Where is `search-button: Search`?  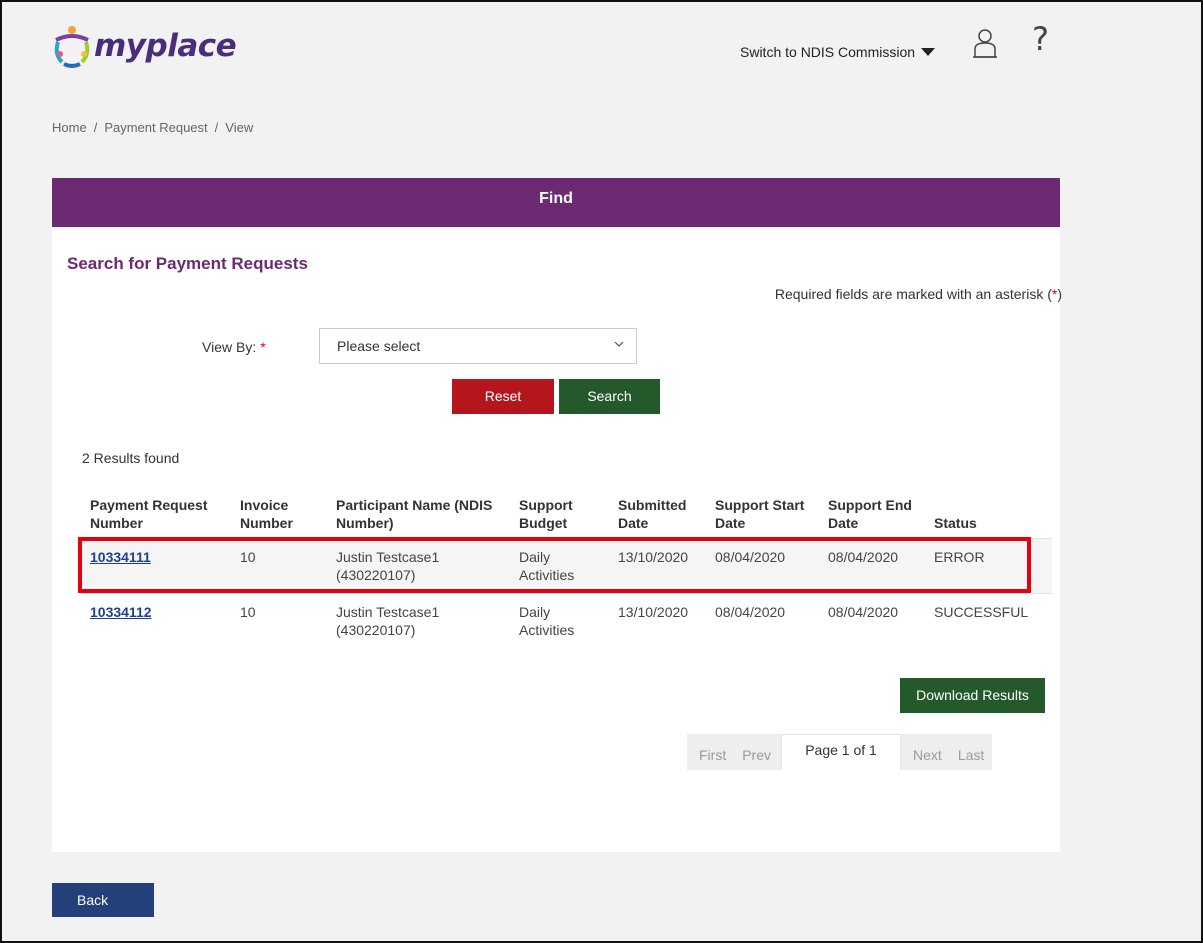 search-button: Search is located at coordinates (609, 396).